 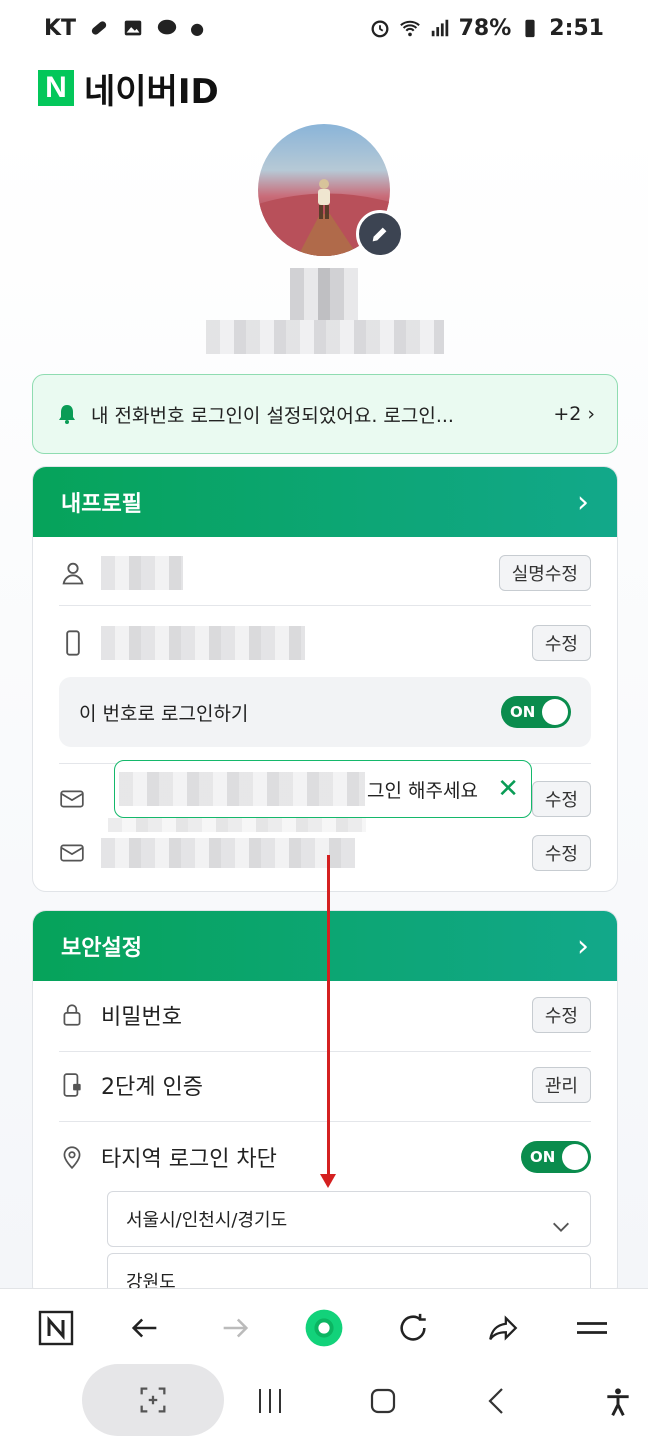 What do you see at coordinates (151, 91) in the screenshot?
I see `page-title: 네이버ID` at bounding box center [151, 91].